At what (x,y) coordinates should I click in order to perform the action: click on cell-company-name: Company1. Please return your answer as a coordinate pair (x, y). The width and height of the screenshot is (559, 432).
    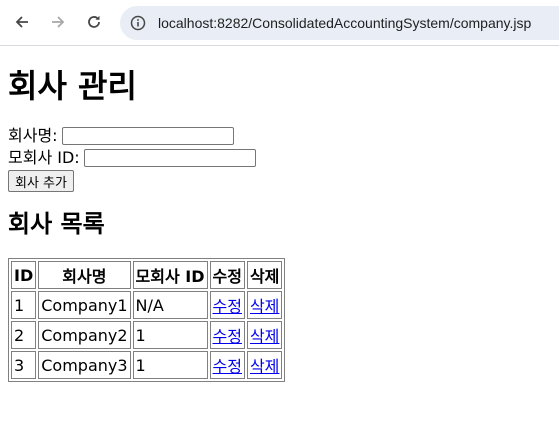
    Looking at the image, I should click on (84, 305).